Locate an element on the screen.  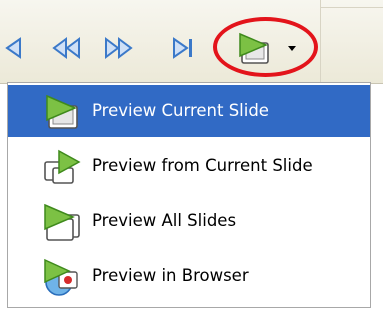
slides-play-forward-icon is located at coordinates (61, 167).